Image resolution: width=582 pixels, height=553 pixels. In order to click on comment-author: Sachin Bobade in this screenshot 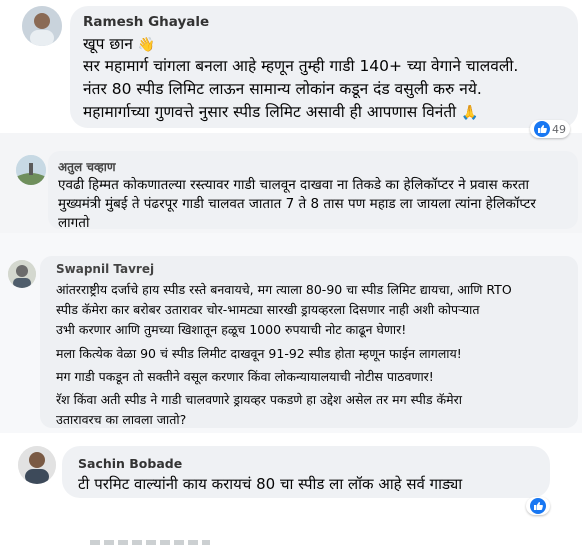, I will do `click(130, 463)`.